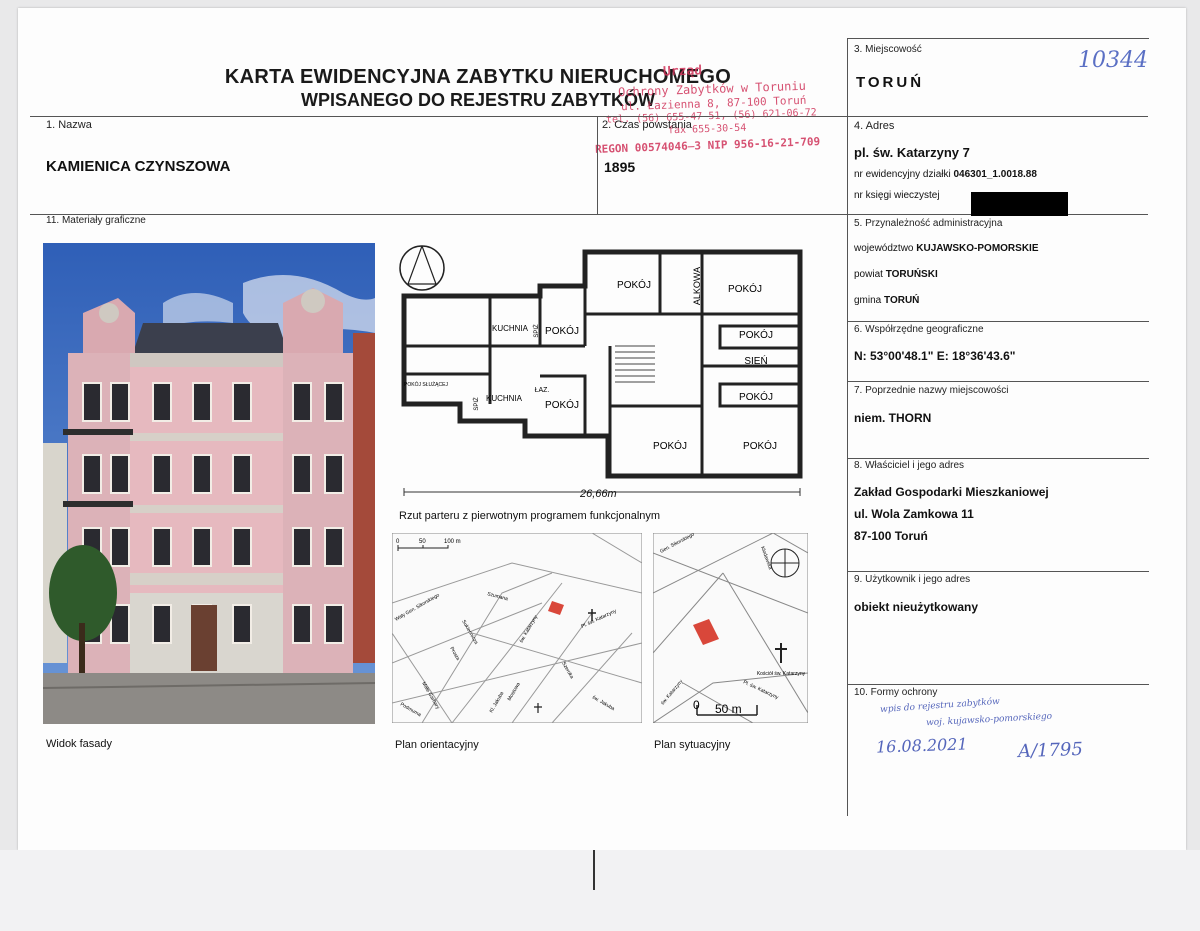 This screenshot has height=931, width=1200. What do you see at coordinates (781, 674) in the screenshot?
I see `church-label: Kościół św. Katarzyny` at bounding box center [781, 674].